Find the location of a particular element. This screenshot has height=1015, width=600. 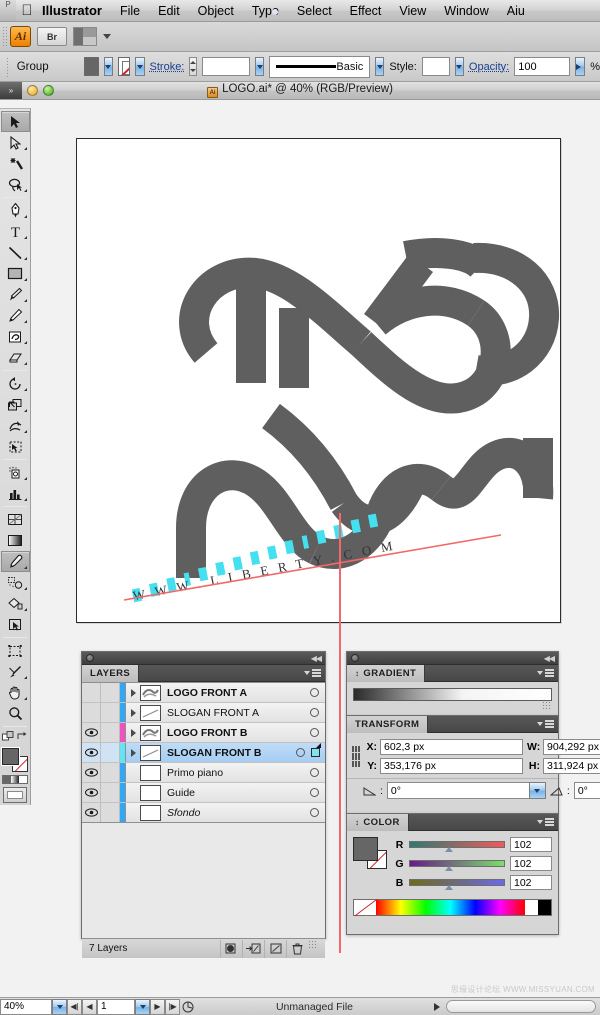

tab-layers: LAYERS is located at coordinates (111, 673).